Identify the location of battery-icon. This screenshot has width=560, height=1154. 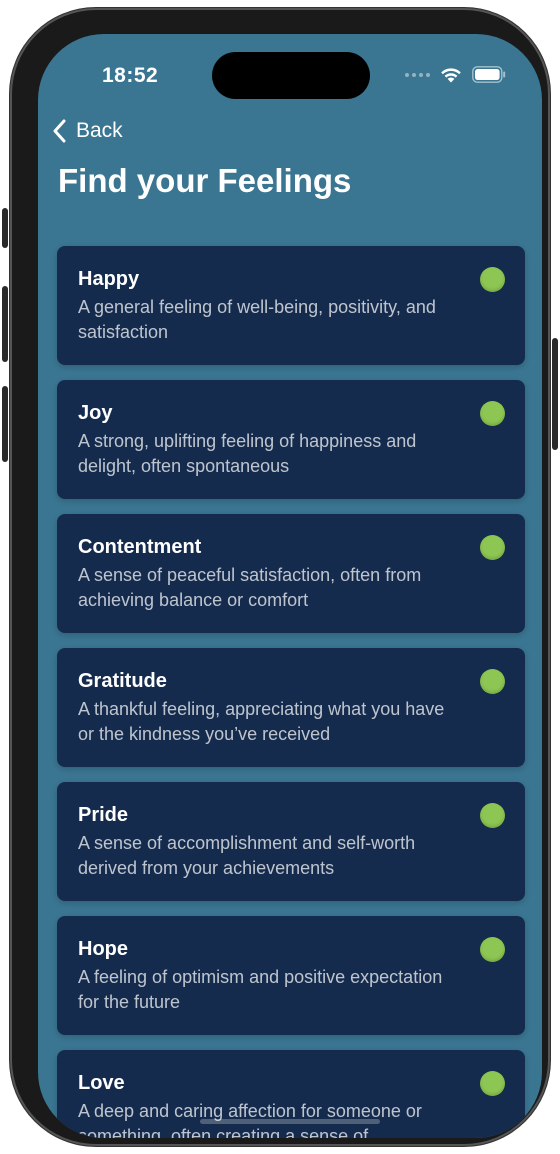
(489, 74).